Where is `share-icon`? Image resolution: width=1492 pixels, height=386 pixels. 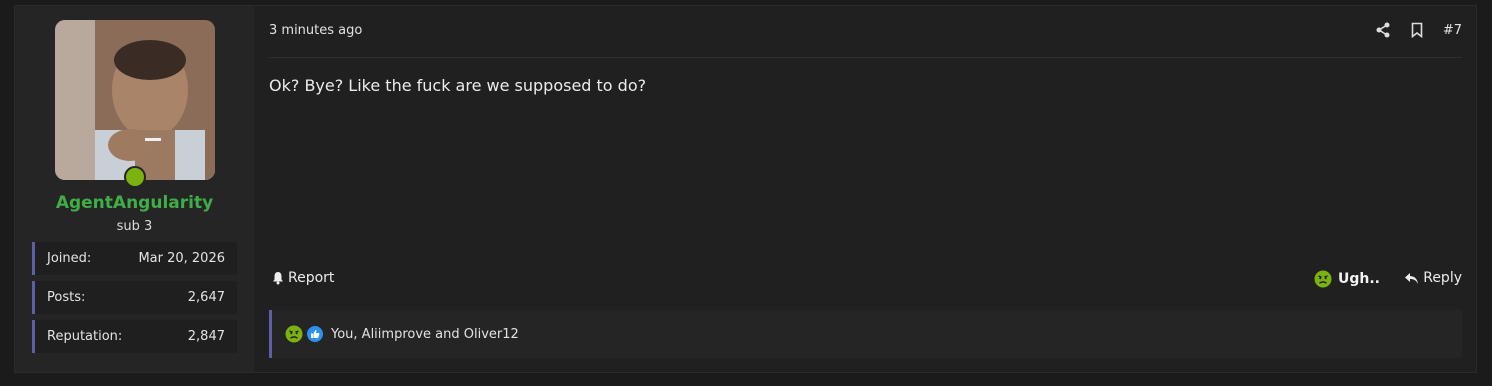
share-icon is located at coordinates (1383, 30).